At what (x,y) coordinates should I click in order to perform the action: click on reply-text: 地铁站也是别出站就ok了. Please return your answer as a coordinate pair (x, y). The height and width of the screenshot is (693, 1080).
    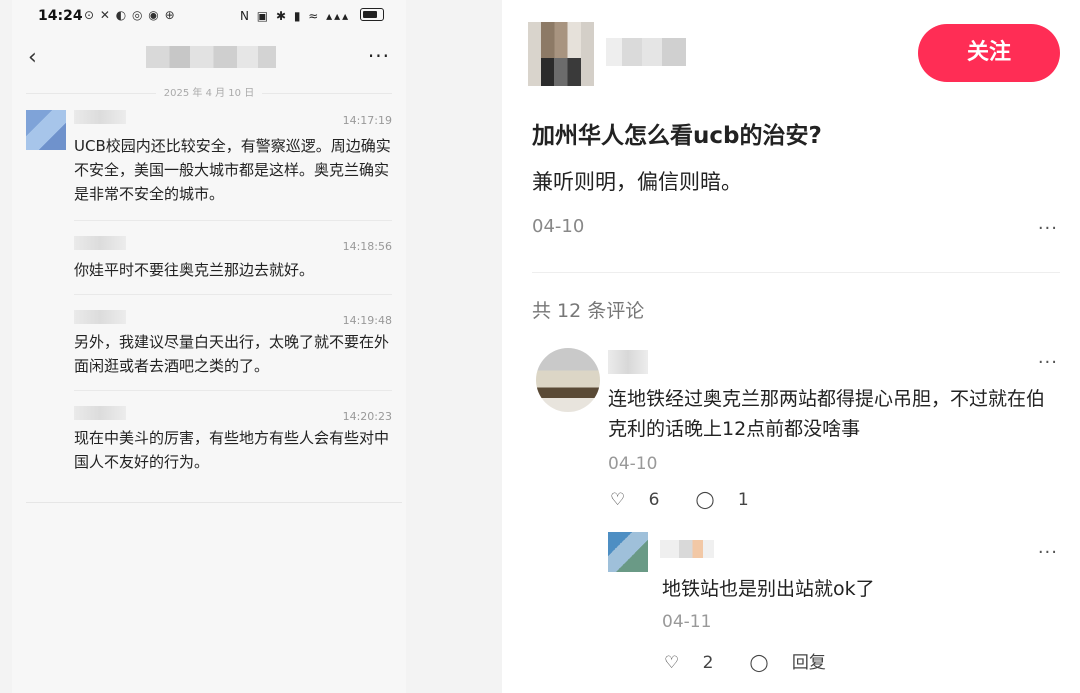
    Looking at the image, I should click on (768, 589).